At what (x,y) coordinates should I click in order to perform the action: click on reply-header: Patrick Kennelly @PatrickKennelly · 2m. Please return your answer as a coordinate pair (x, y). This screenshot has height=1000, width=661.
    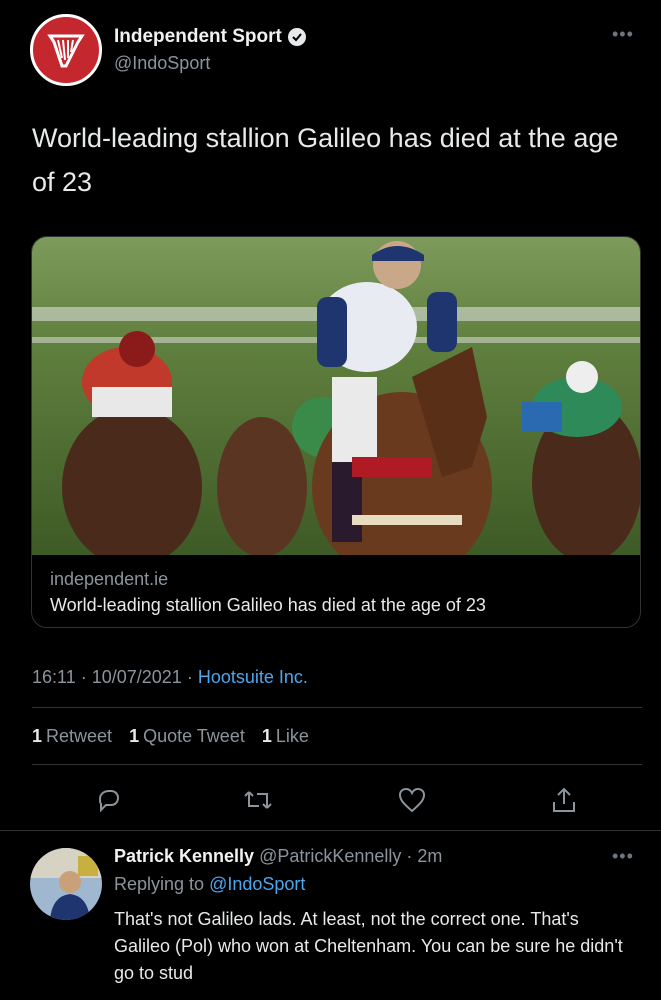
    Looking at the image, I should click on (278, 856).